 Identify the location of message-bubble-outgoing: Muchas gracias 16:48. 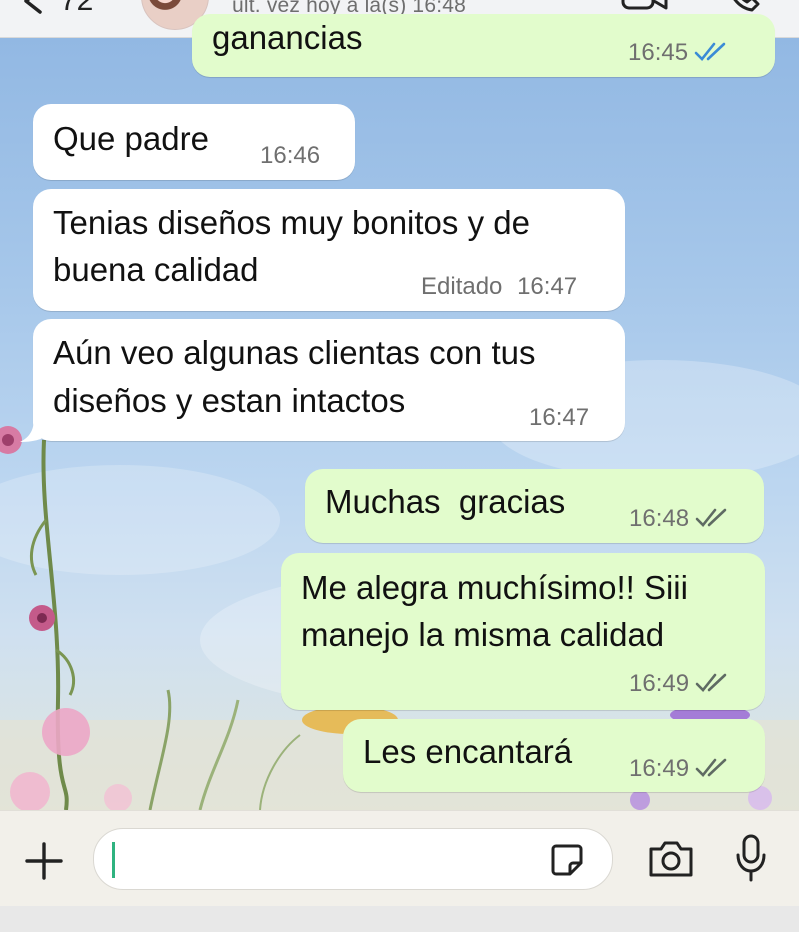
(534, 506).